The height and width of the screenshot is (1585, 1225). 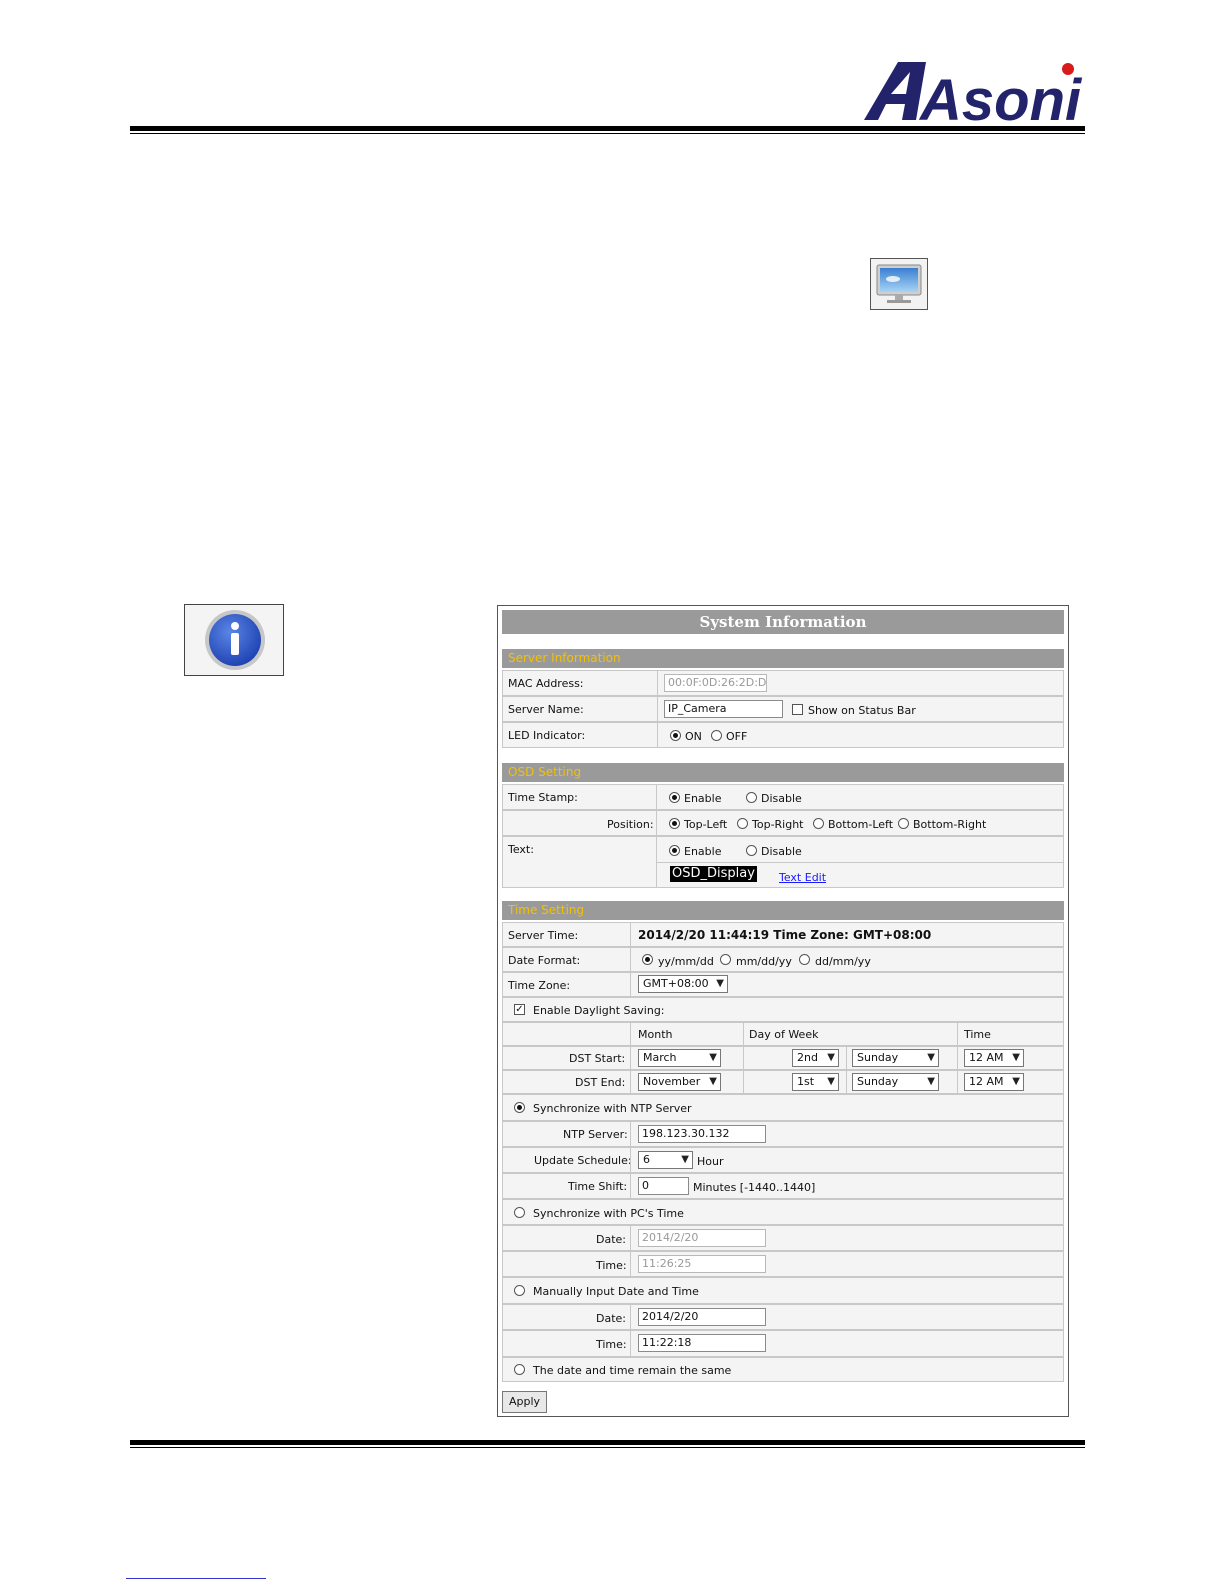 I want to click on footer-rule-thin, so click(x=607, y=1447).